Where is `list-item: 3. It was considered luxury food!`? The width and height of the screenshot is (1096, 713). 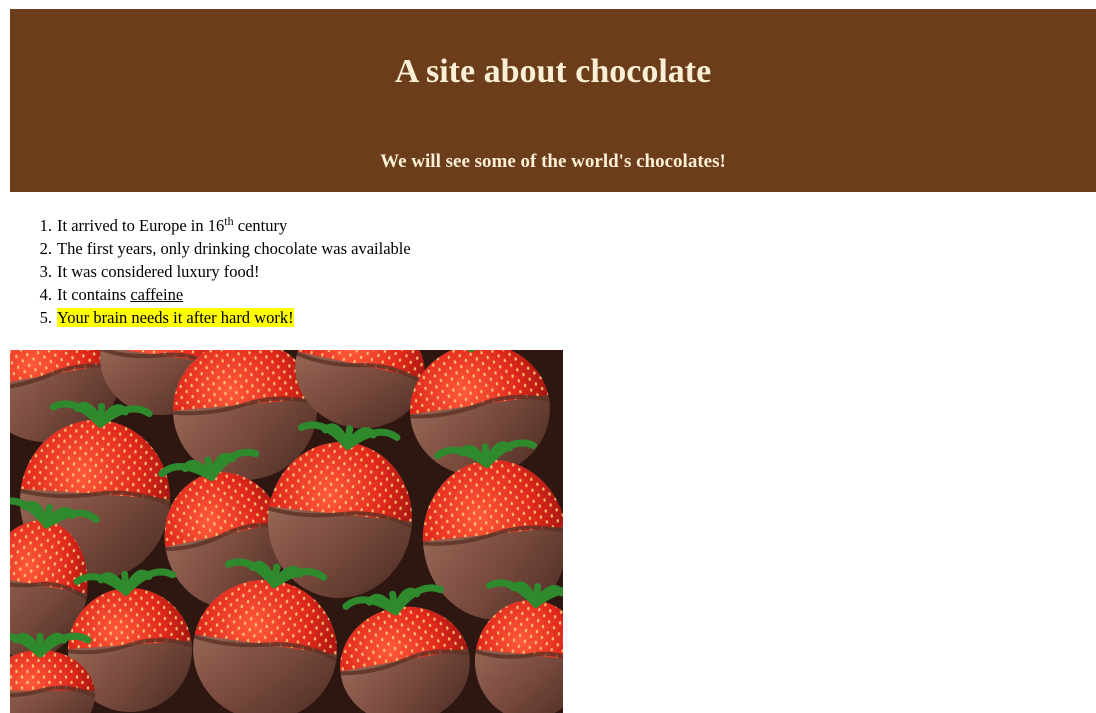
list-item: 3. It was considered luxury food! is located at coordinates (225, 271).